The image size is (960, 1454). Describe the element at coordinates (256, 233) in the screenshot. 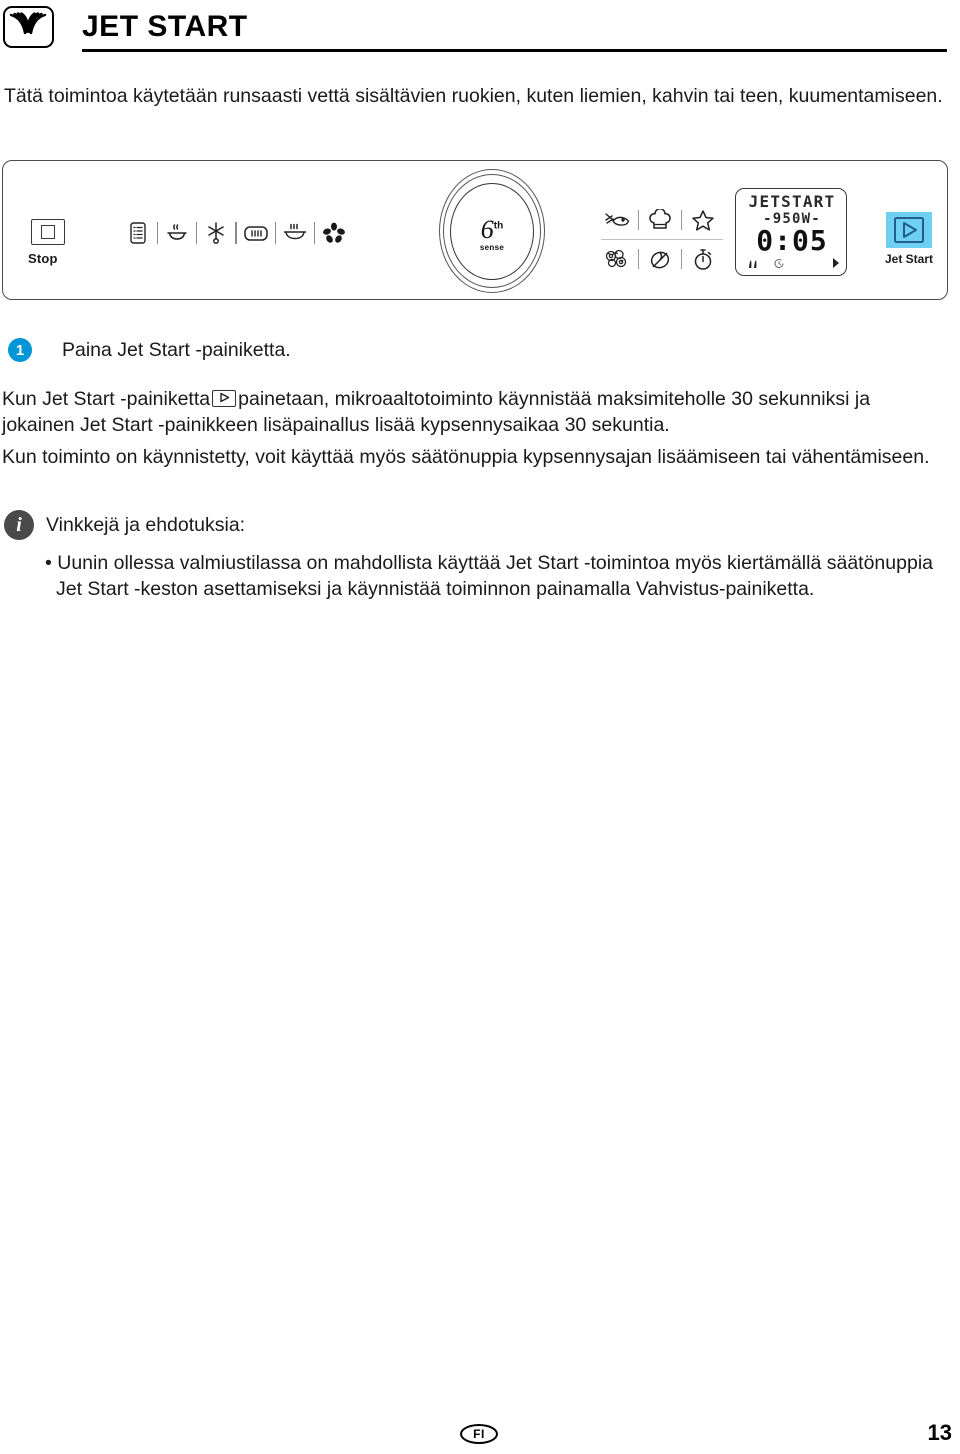

I see `grill-pan-icon` at that location.